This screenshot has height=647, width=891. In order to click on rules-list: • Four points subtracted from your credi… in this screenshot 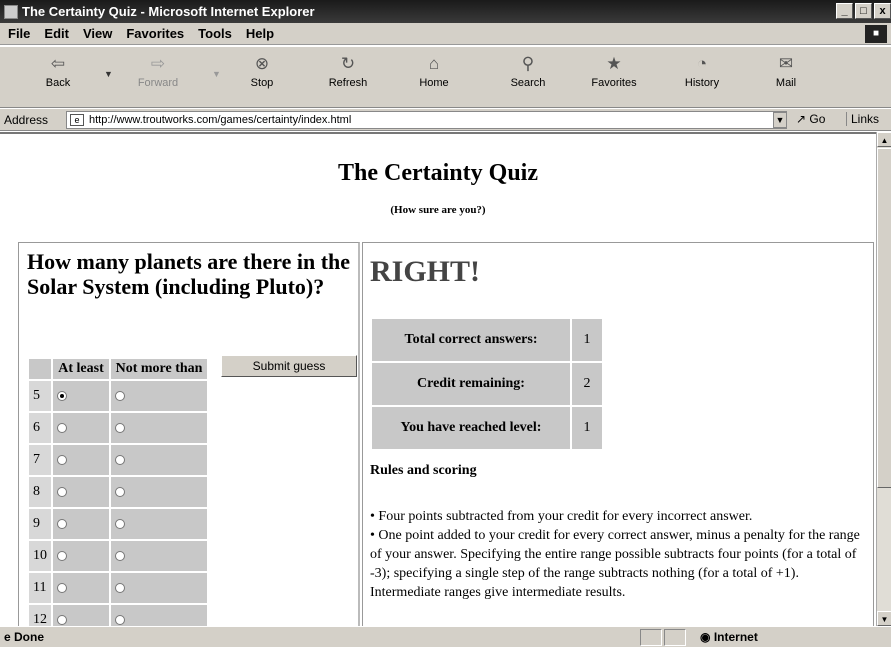, I will do `click(620, 554)`.